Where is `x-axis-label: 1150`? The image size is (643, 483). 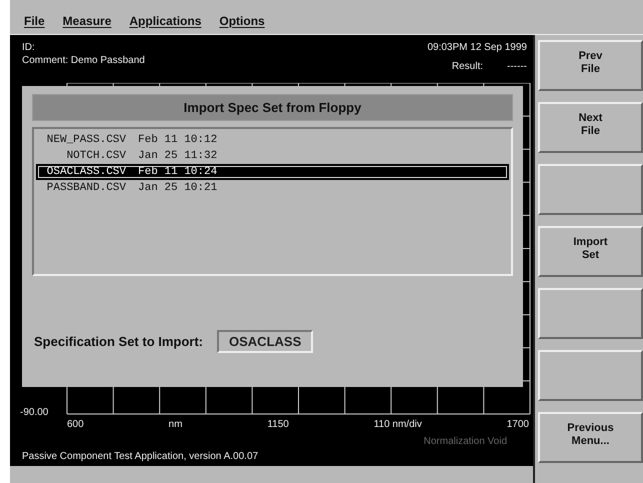 x-axis-label: 1150 is located at coordinates (278, 424).